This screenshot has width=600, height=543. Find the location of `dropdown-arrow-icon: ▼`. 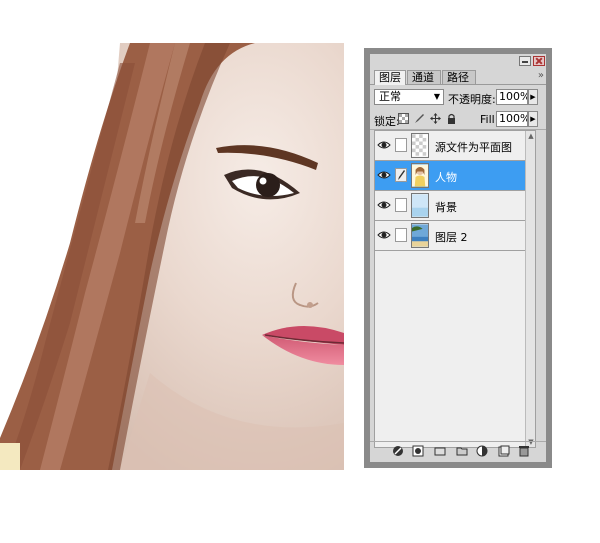

dropdown-arrow-icon: ▼ is located at coordinates (436, 96).